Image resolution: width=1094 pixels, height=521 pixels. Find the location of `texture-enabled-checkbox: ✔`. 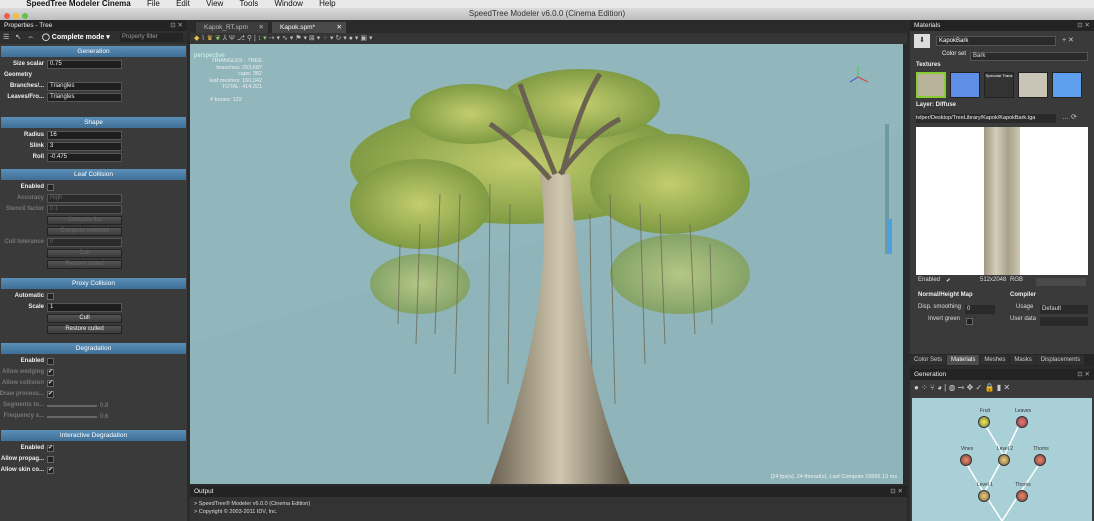

texture-enabled-checkbox: ✔ is located at coordinates (948, 280).